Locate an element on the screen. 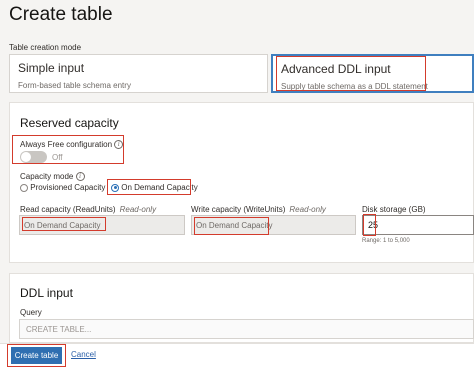  disk-storage-input: 25 is located at coordinates (418, 225).